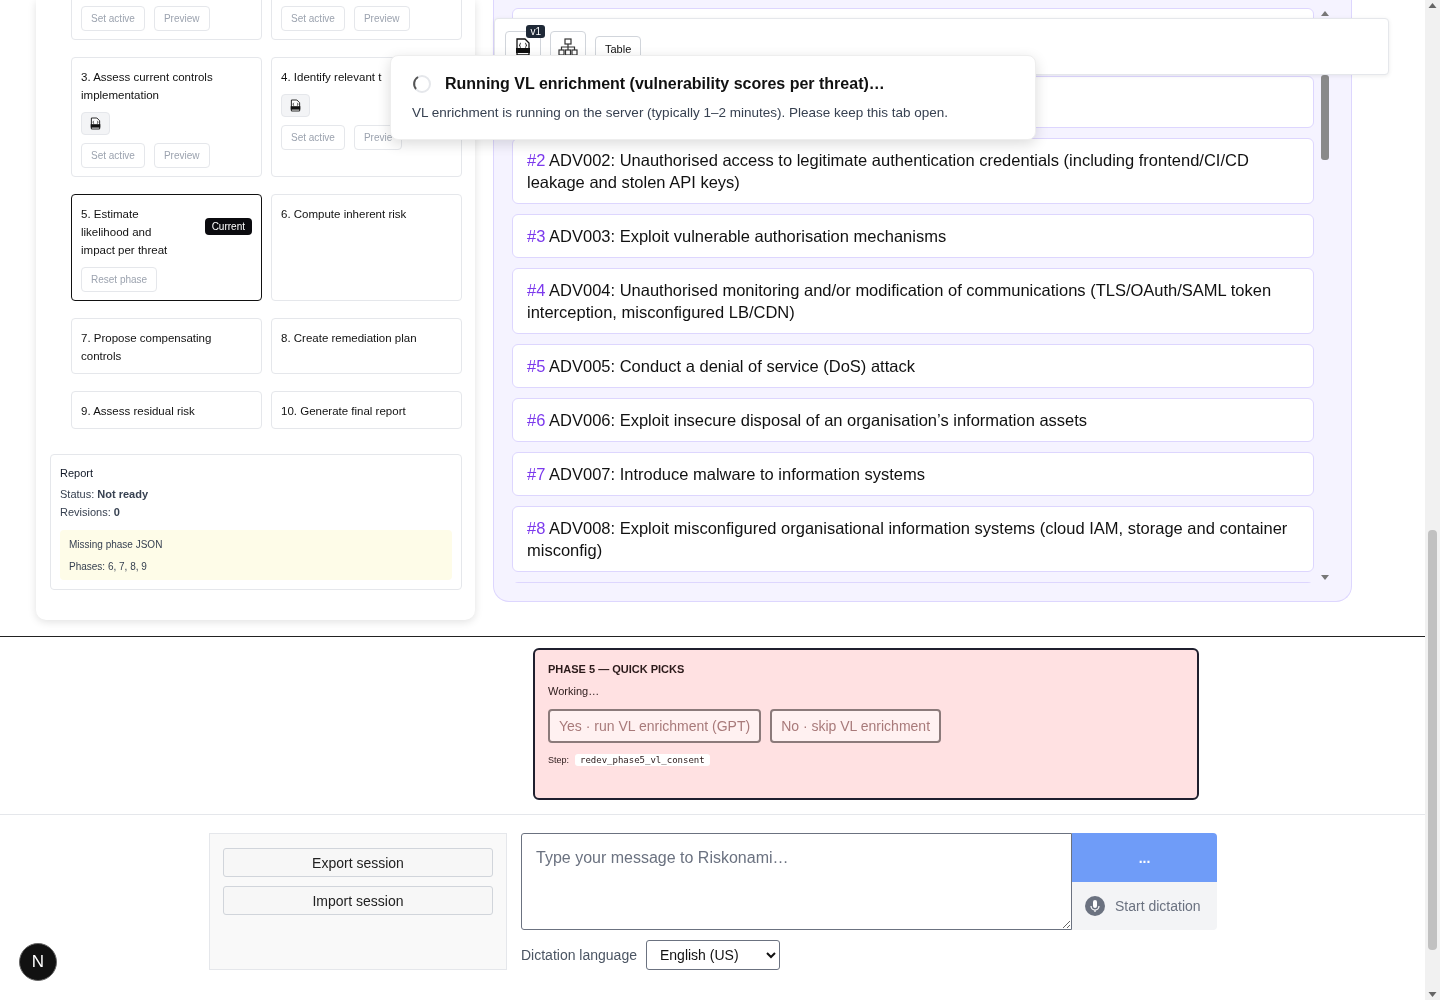 This screenshot has width=1440, height=1000. I want to click on phase-card: 8. Create remediation plan, so click(366, 346).